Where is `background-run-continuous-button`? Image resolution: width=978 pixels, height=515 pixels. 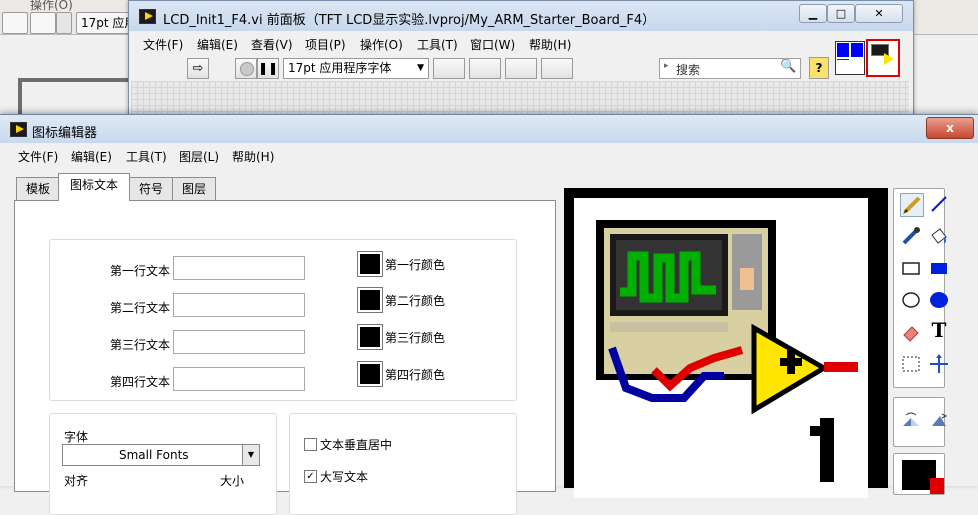
background-run-continuous-button is located at coordinates (43, 23).